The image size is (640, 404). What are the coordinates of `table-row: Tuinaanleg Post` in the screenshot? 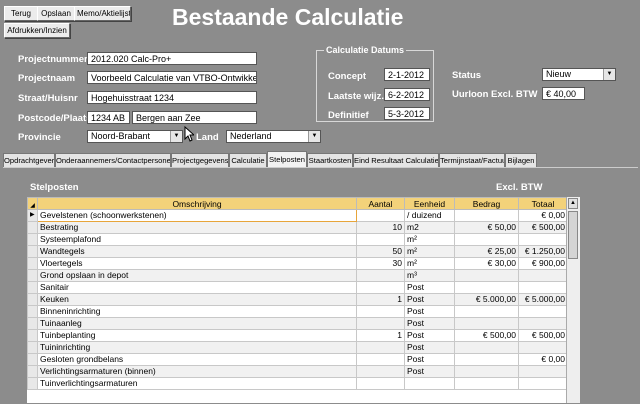 It's located at (297, 323).